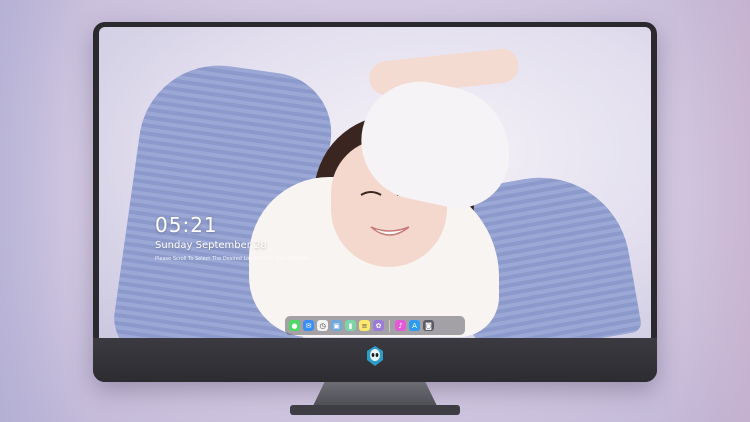 The width and height of the screenshot is (750, 422). What do you see at coordinates (211, 245) in the screenshot?
I see `lock-date: Sunday September 28` at bounding box center [211, 245].